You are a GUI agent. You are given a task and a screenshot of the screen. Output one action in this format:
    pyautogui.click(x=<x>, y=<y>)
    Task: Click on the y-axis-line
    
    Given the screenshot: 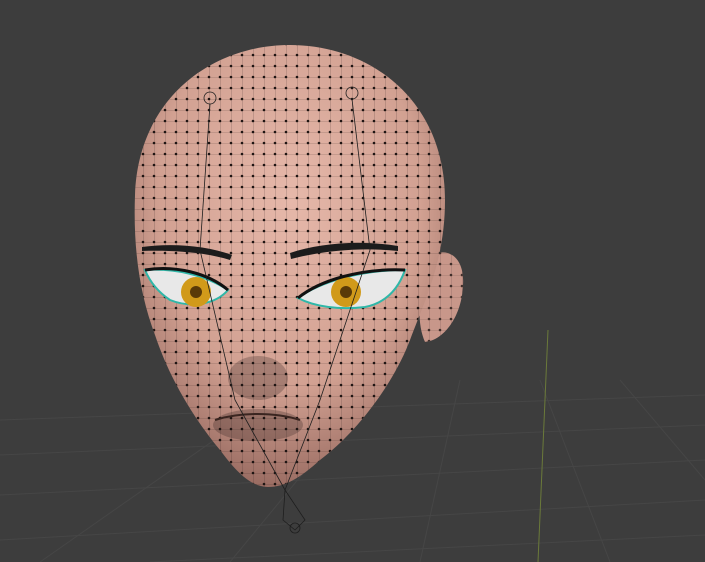 What is the action you would take?
    pyautogui.click(x=543, y=445)
    